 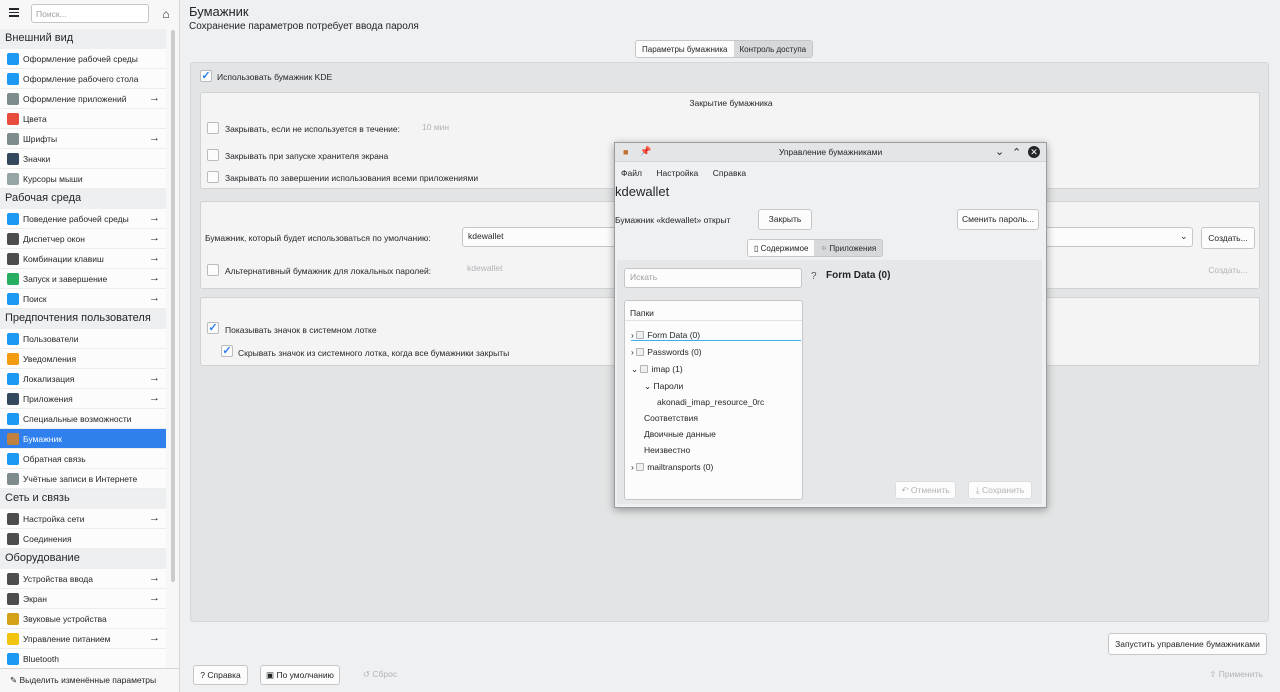 What do you see at coordinates (83, 439) in the screenshot?
I see `sidebar-item: Бумажник` at bounding box center [83, 439].